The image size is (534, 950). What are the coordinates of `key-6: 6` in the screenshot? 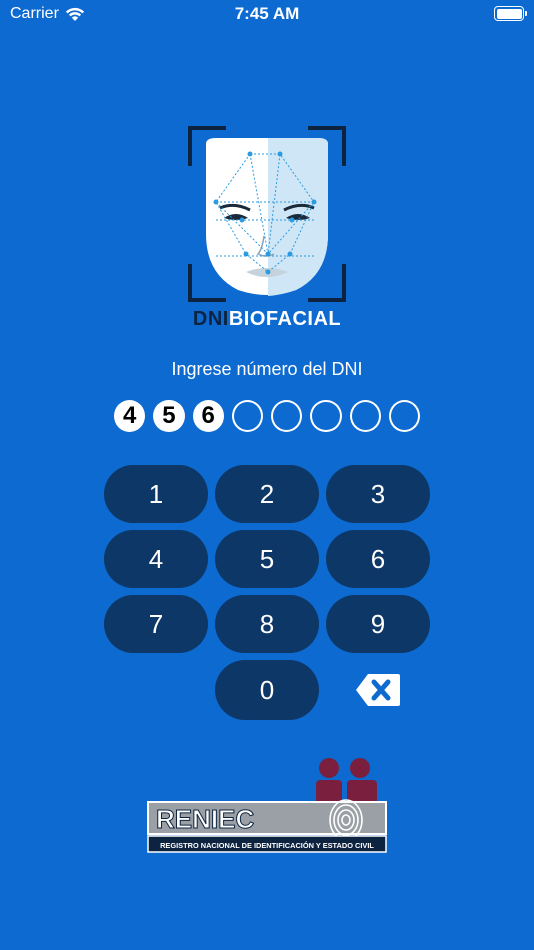 It's located at (378, 559).